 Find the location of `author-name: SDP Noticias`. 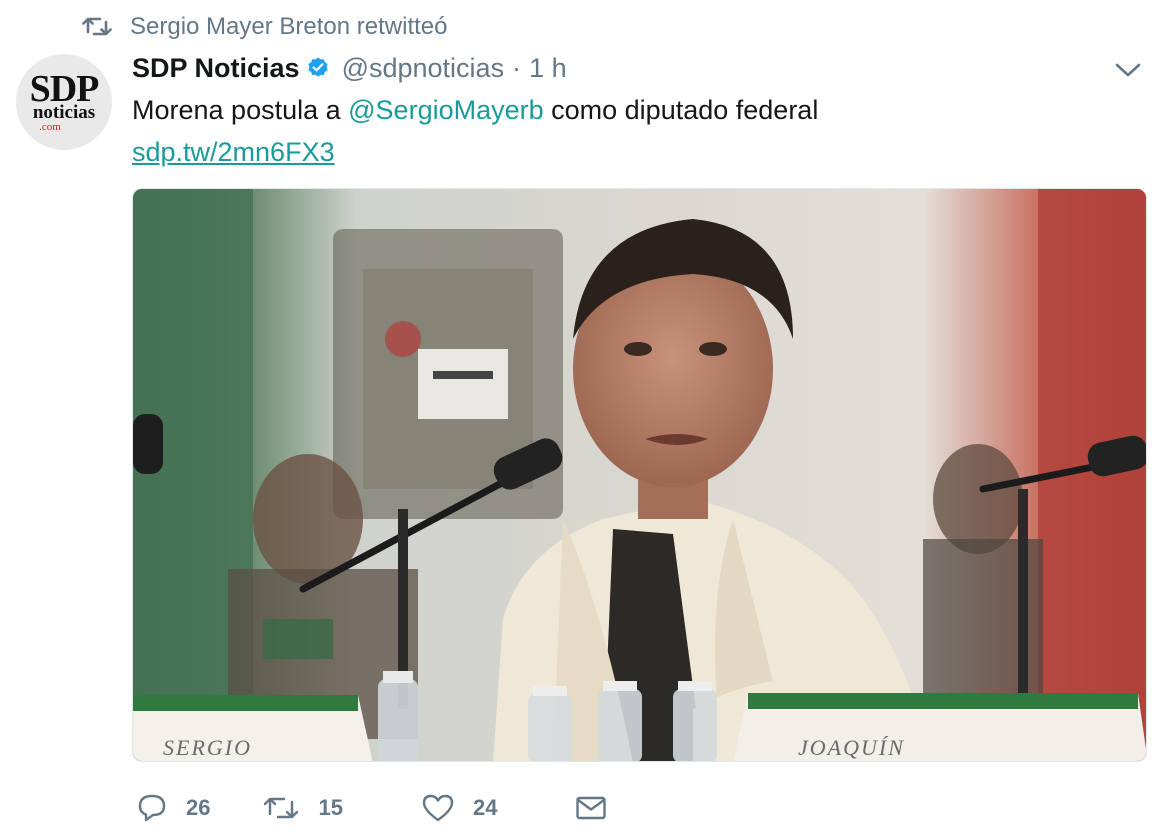

author-name: SDP Noticias is located at coordinates (216, 68).